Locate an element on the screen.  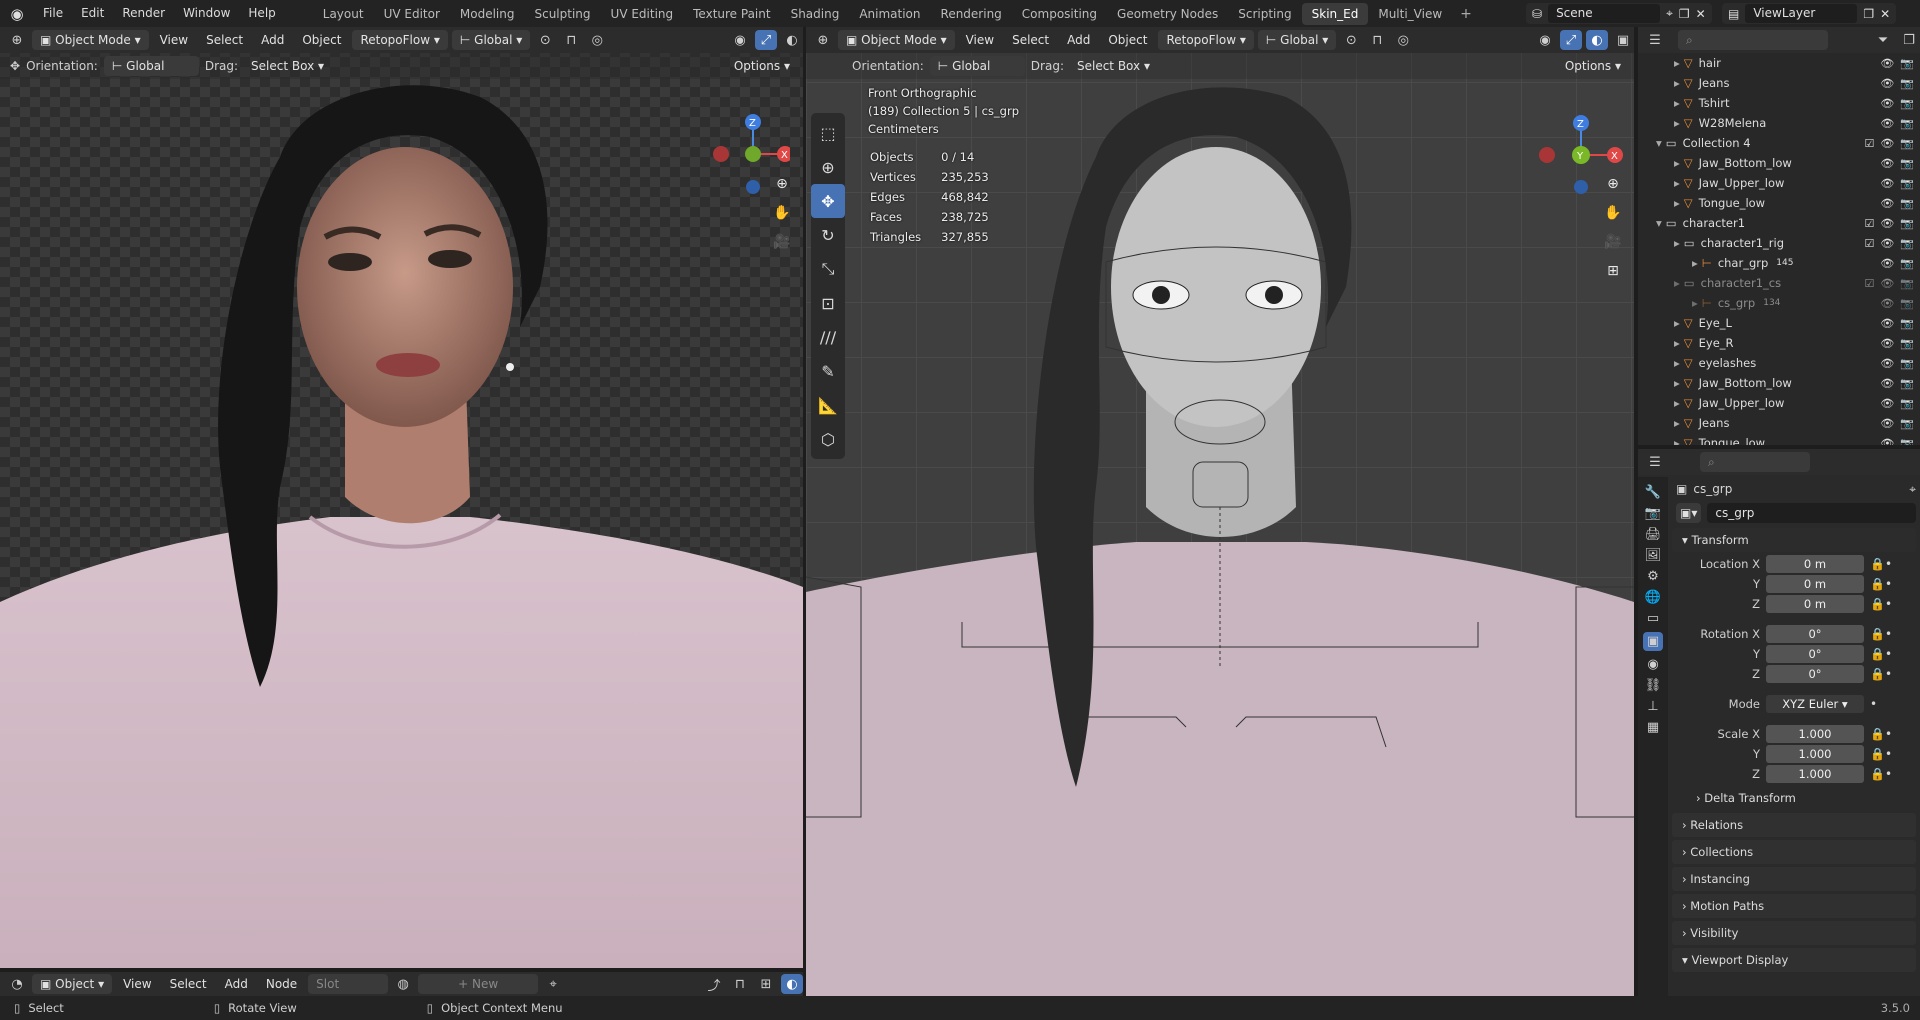
rotation-z-field: 0° is located at coordinates (1815, 674).